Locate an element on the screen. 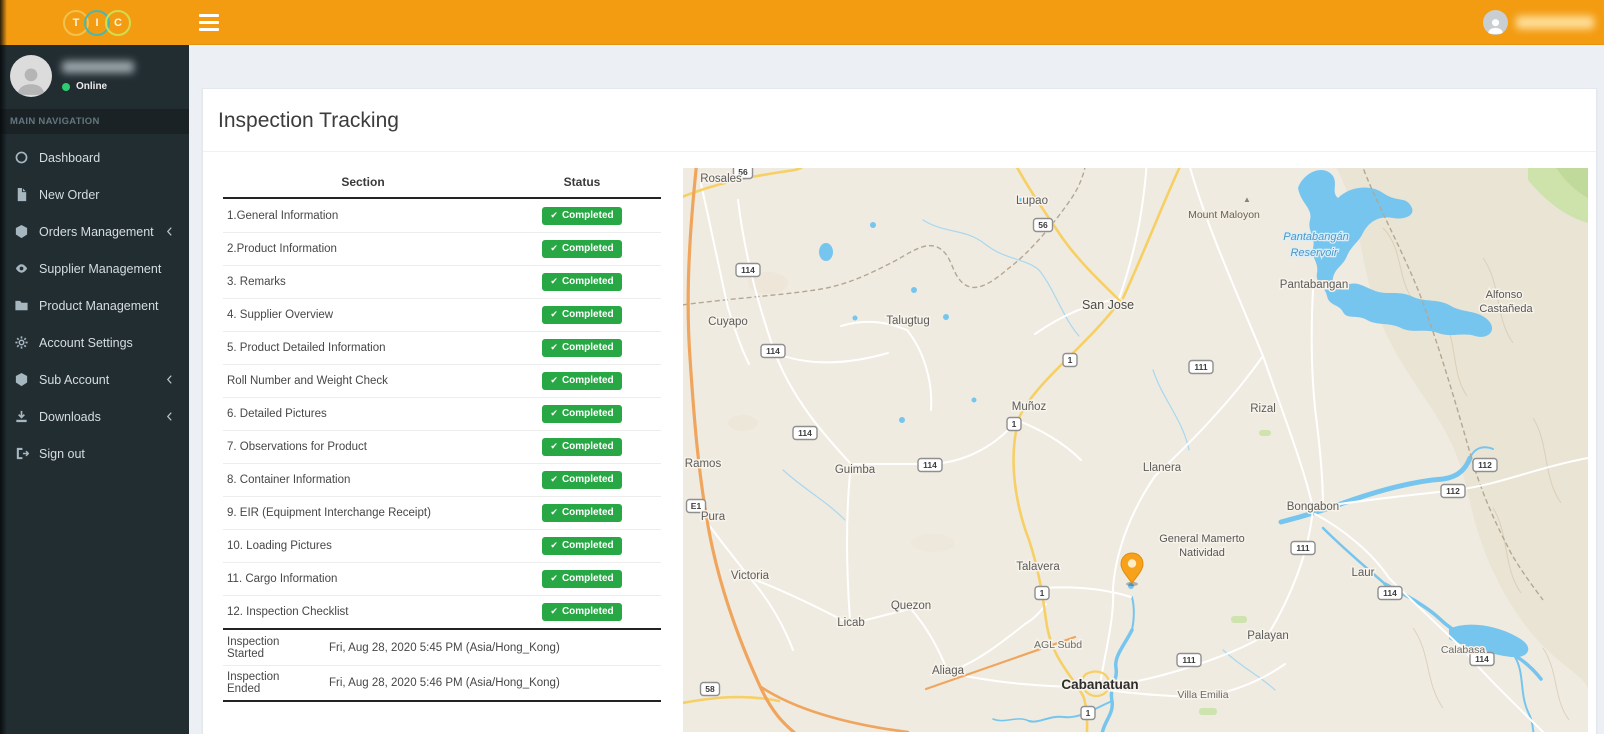 Image resolution: width=1604 pixels, height=734 pixels. sidebar-item-supplier-management: Supplier Management is located at coordinates (94, 268).